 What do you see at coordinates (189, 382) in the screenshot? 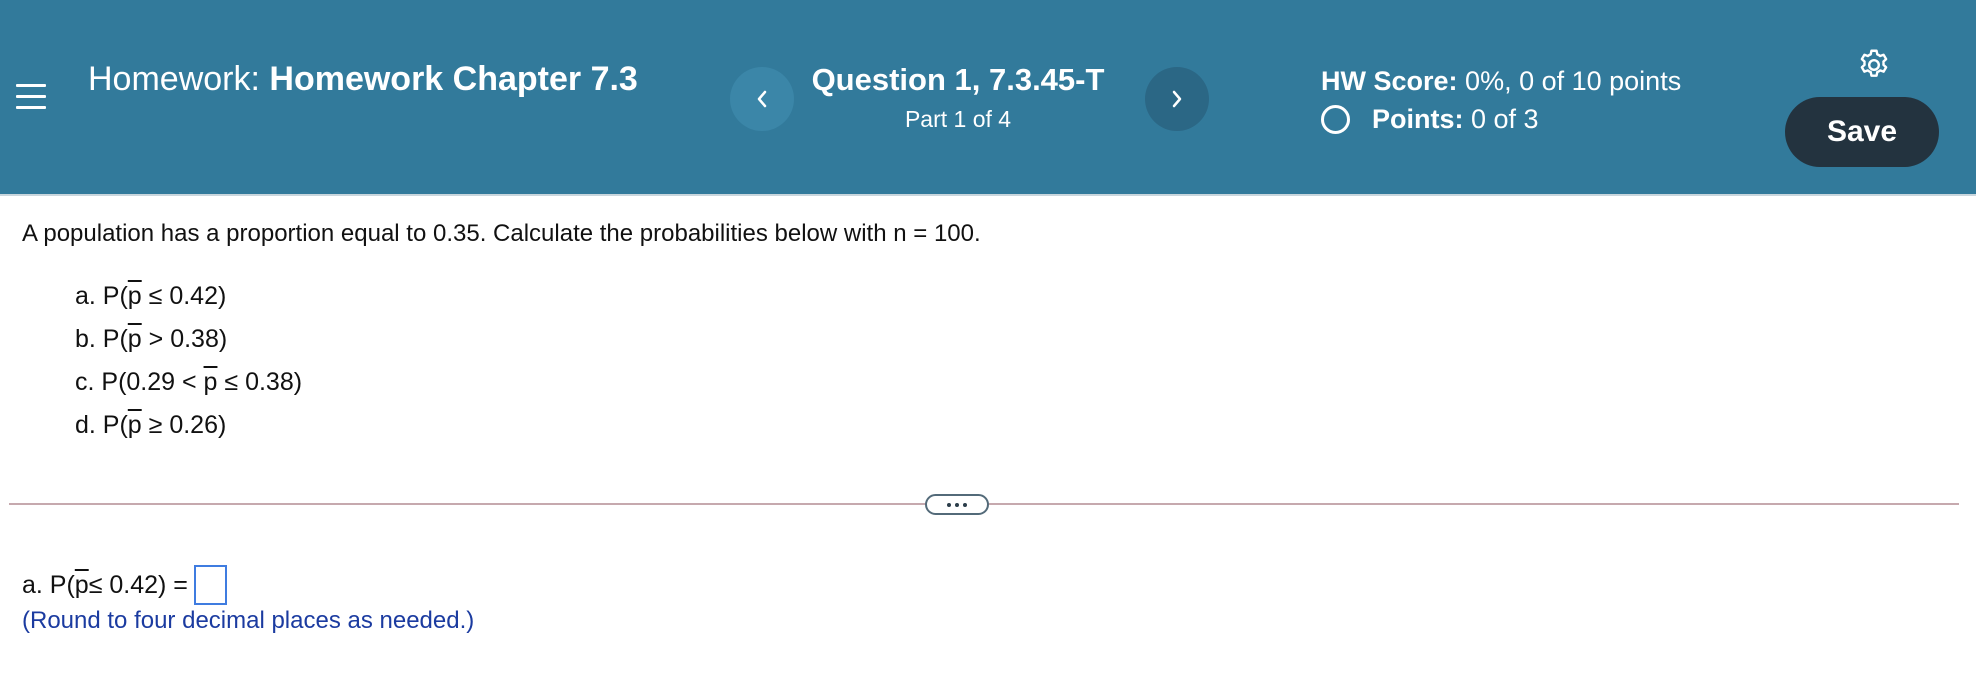
I see `question-part-c: c. P(0.29 < p ≤ 0.38)` at bounding box center [189, 382].